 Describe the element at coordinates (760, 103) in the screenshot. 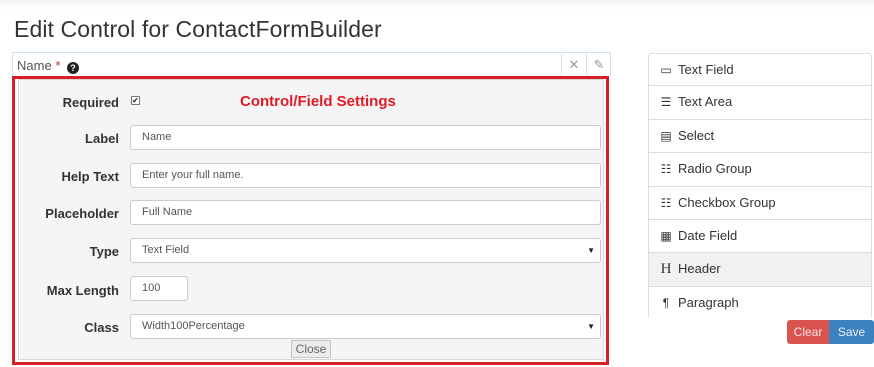

I see `palette-item-text-area: ☰ Text Area` at that location.